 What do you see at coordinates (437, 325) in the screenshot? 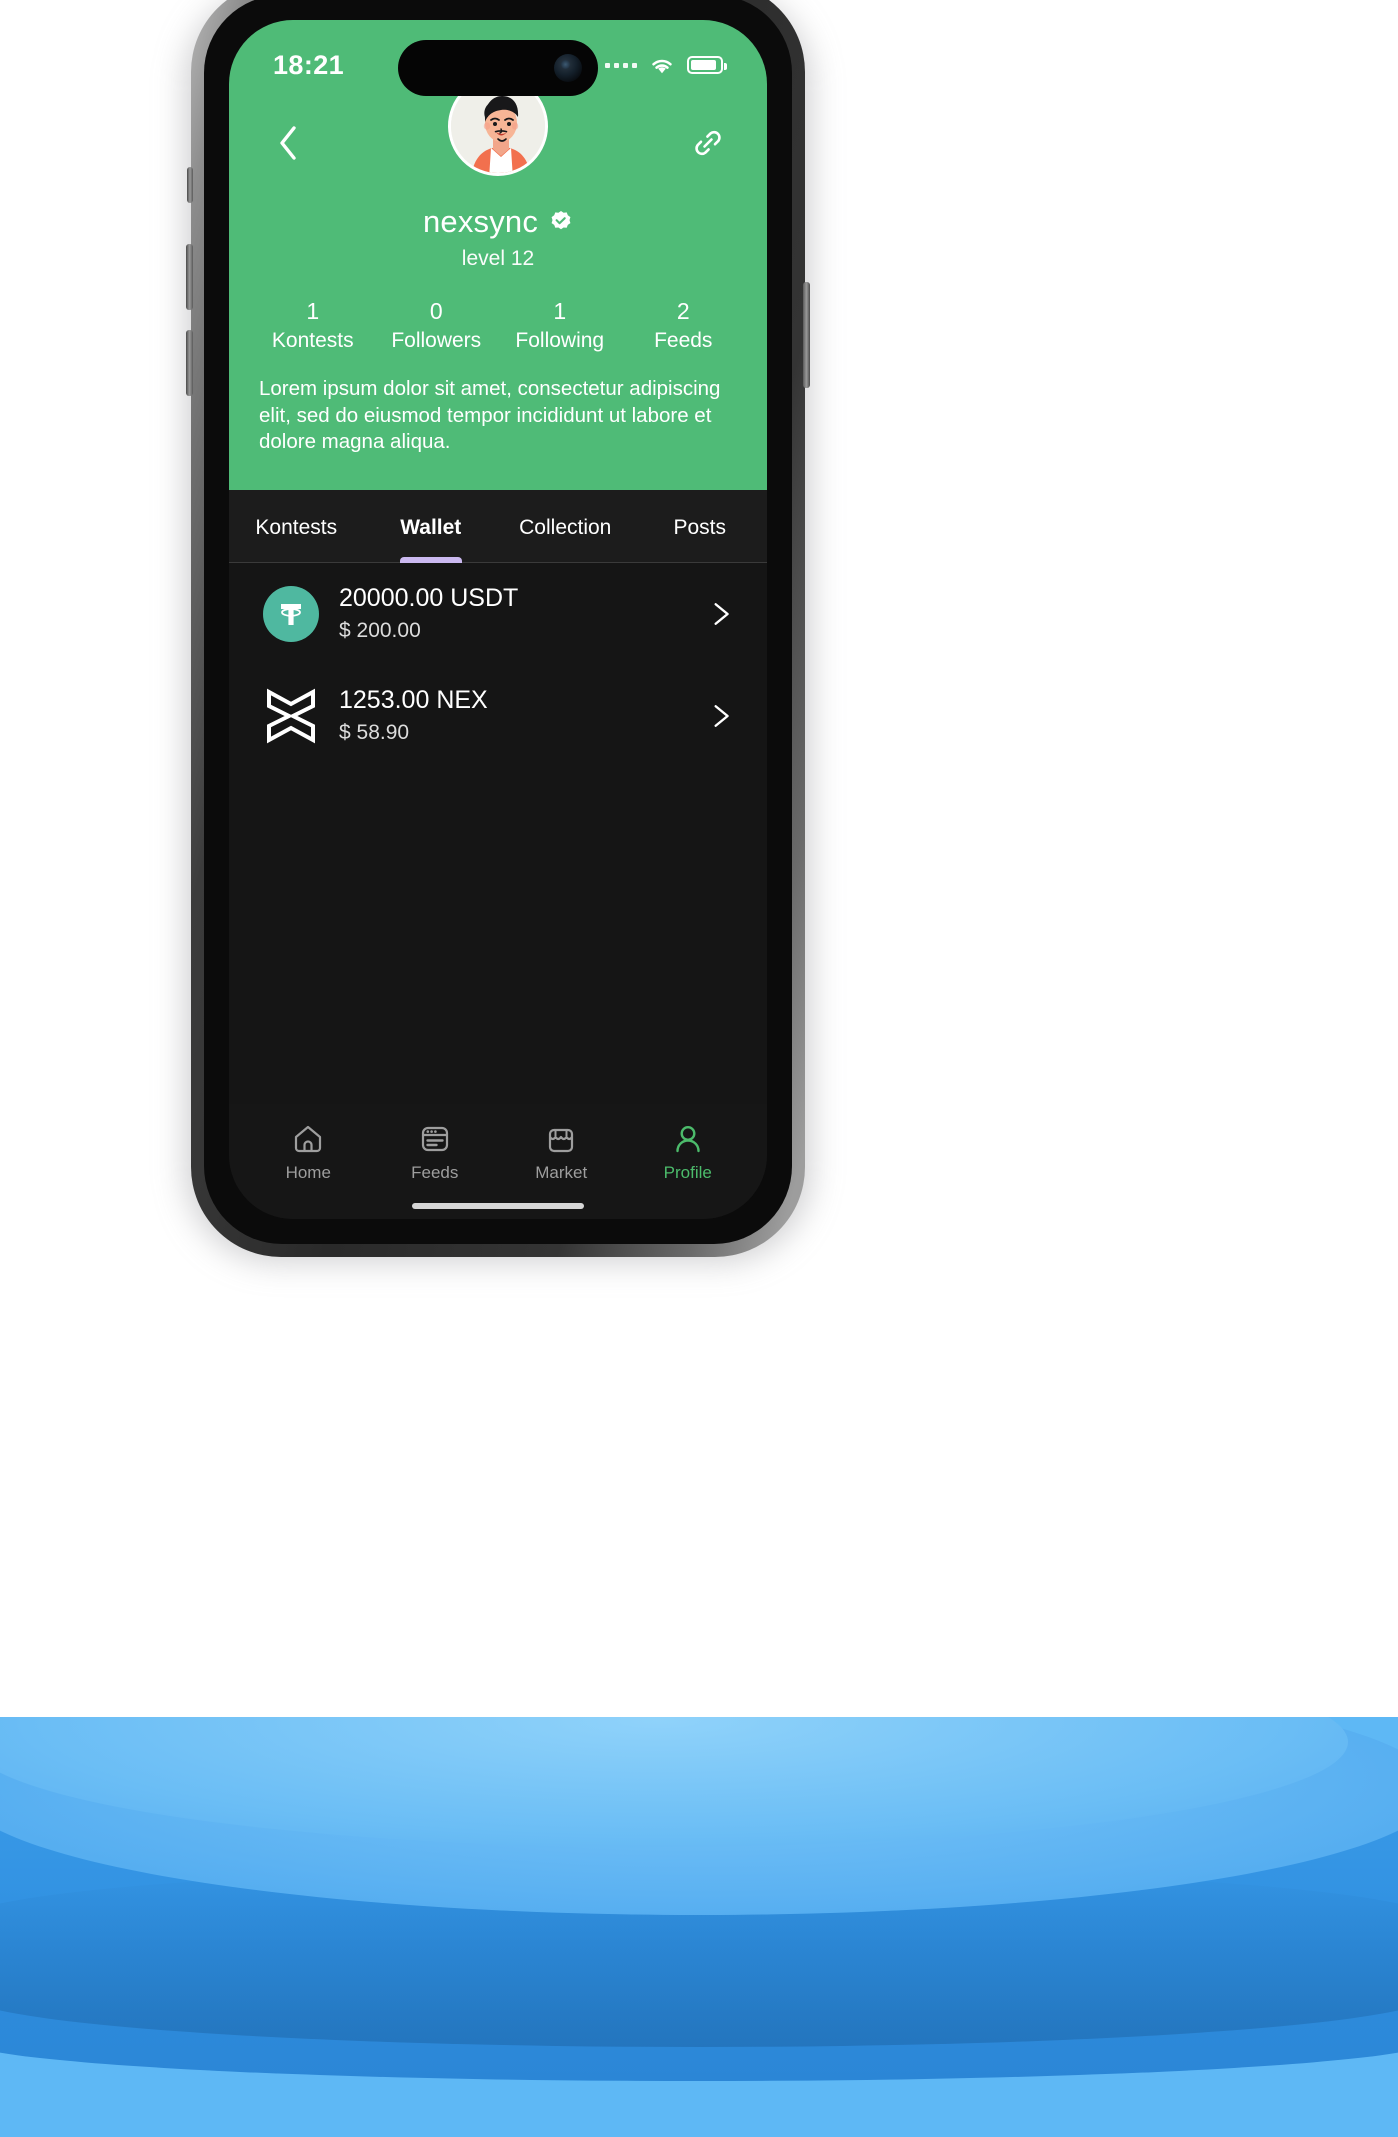
I see `stat-followers: 0 Followers` at bounding box center [437, 325].